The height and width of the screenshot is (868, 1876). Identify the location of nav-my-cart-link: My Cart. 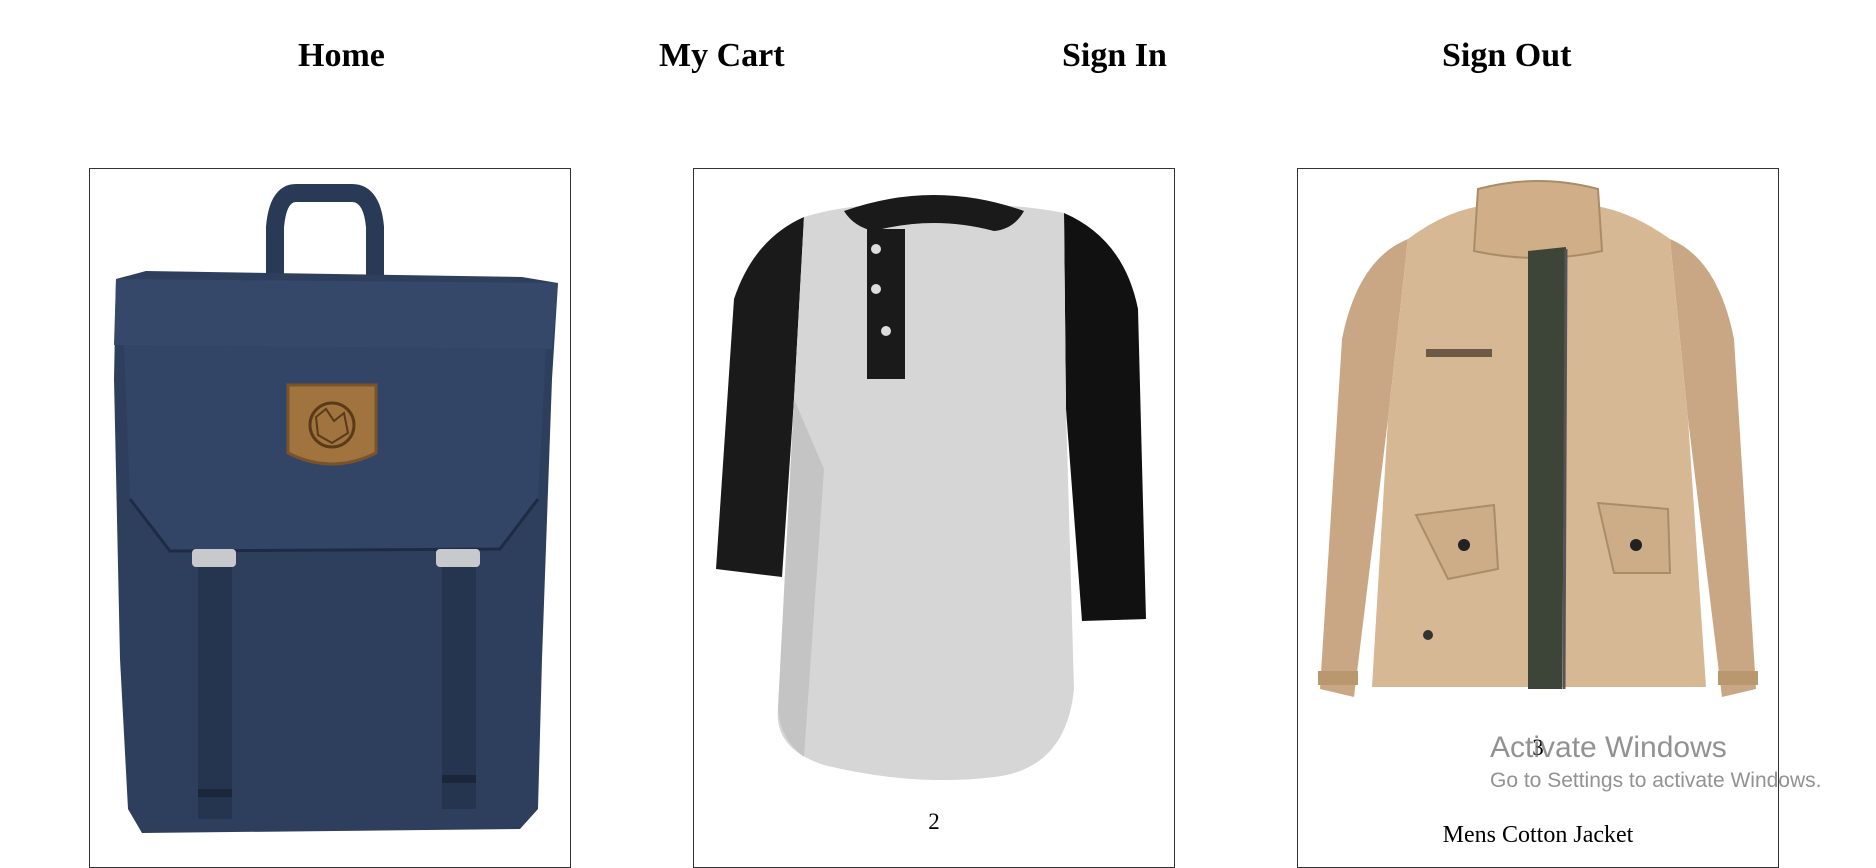
(722, 56).